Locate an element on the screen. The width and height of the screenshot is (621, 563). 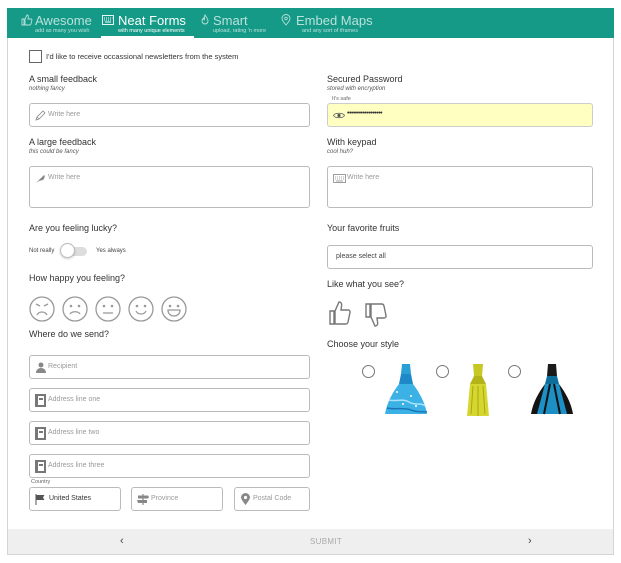
small-feedback-placeholder: Write here is located at coordinates (64, 114).